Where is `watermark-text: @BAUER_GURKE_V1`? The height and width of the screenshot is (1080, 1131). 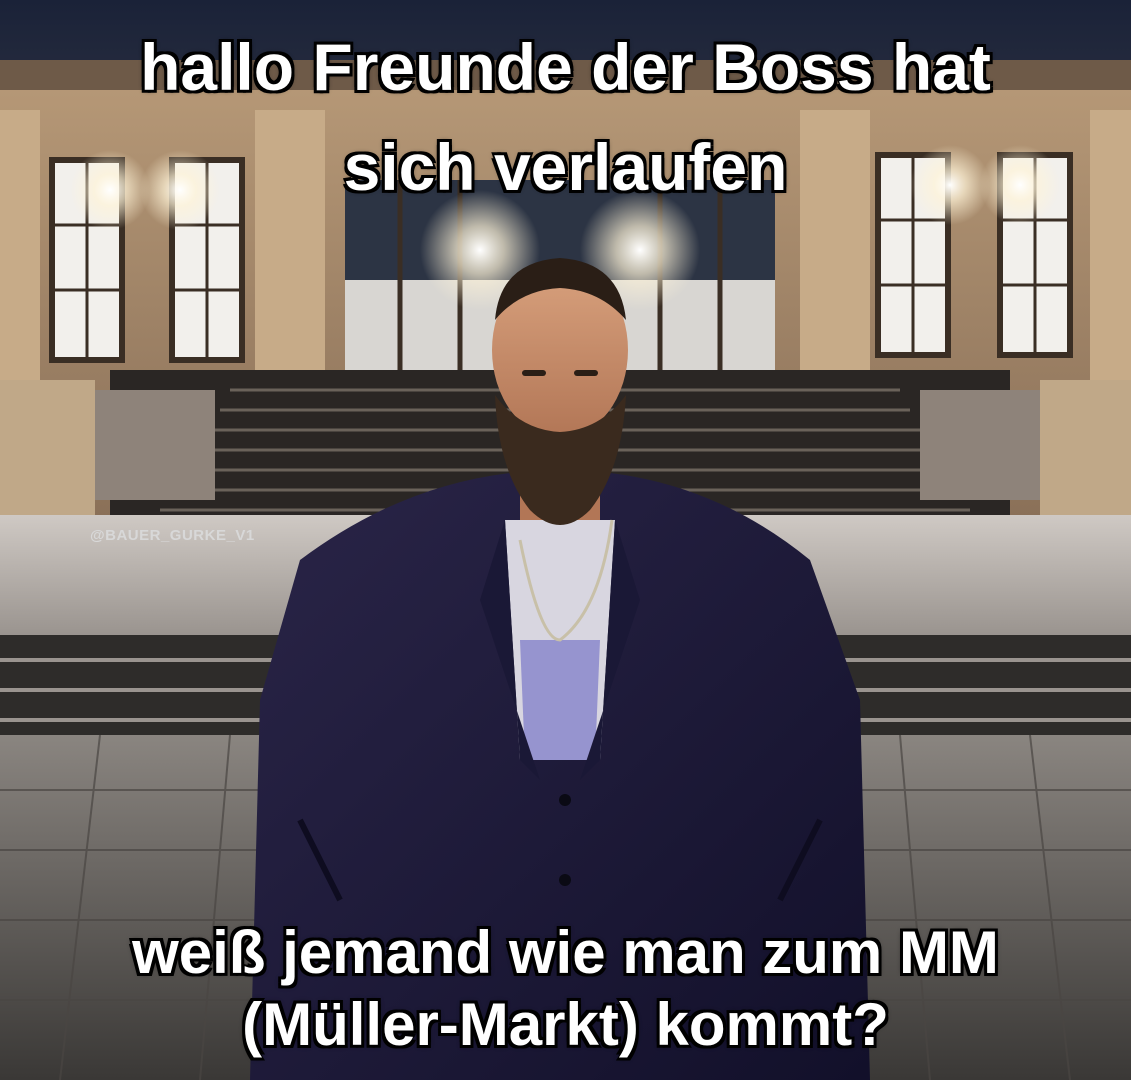 watermark-text: @BAUER_GURKE_V1 is located at coordinates (172, 535).